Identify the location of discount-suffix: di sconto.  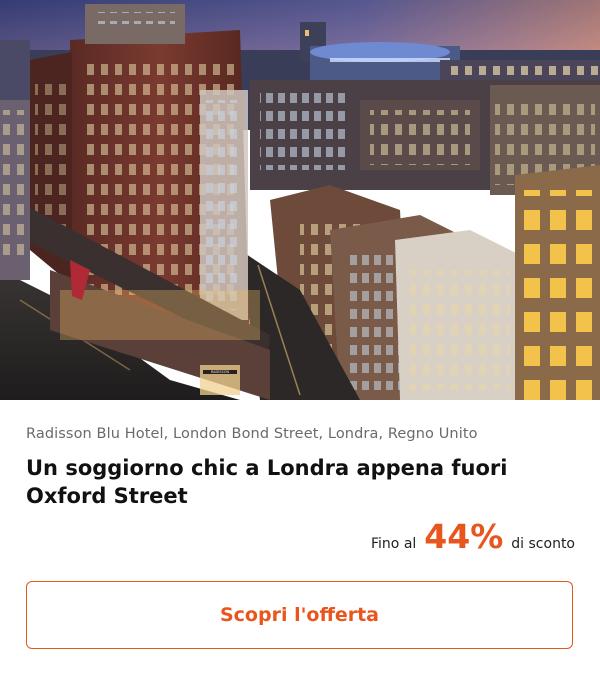
(543, 544).